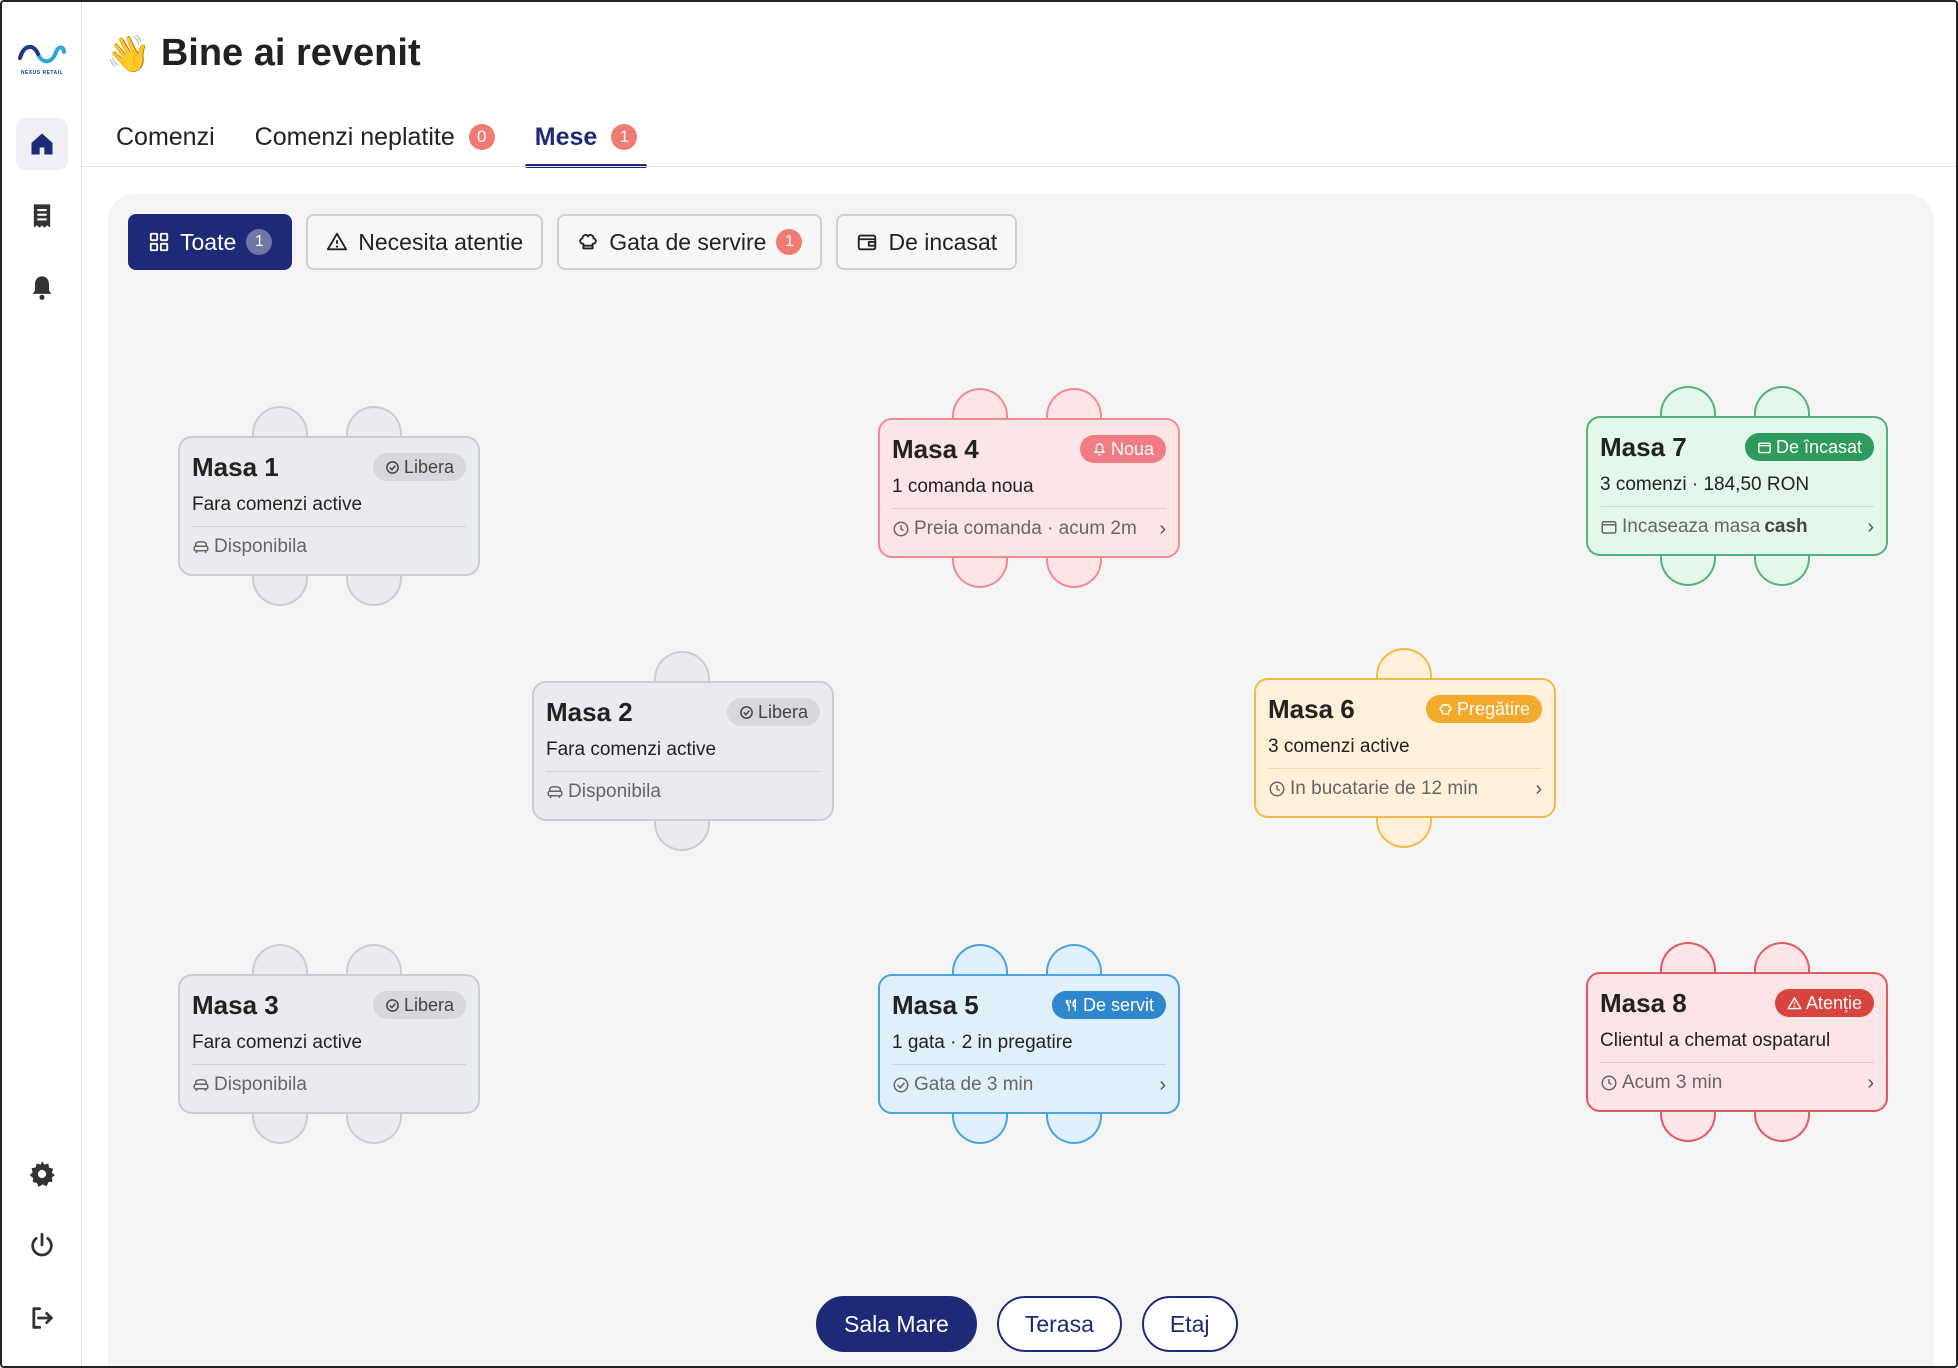 The width and height of the screenshot is (1958, 1368). What do you see at coordinates (586, 137) in the screenshot?
I see `tab-mese: Mese 1` at bounding box center [586, 137].